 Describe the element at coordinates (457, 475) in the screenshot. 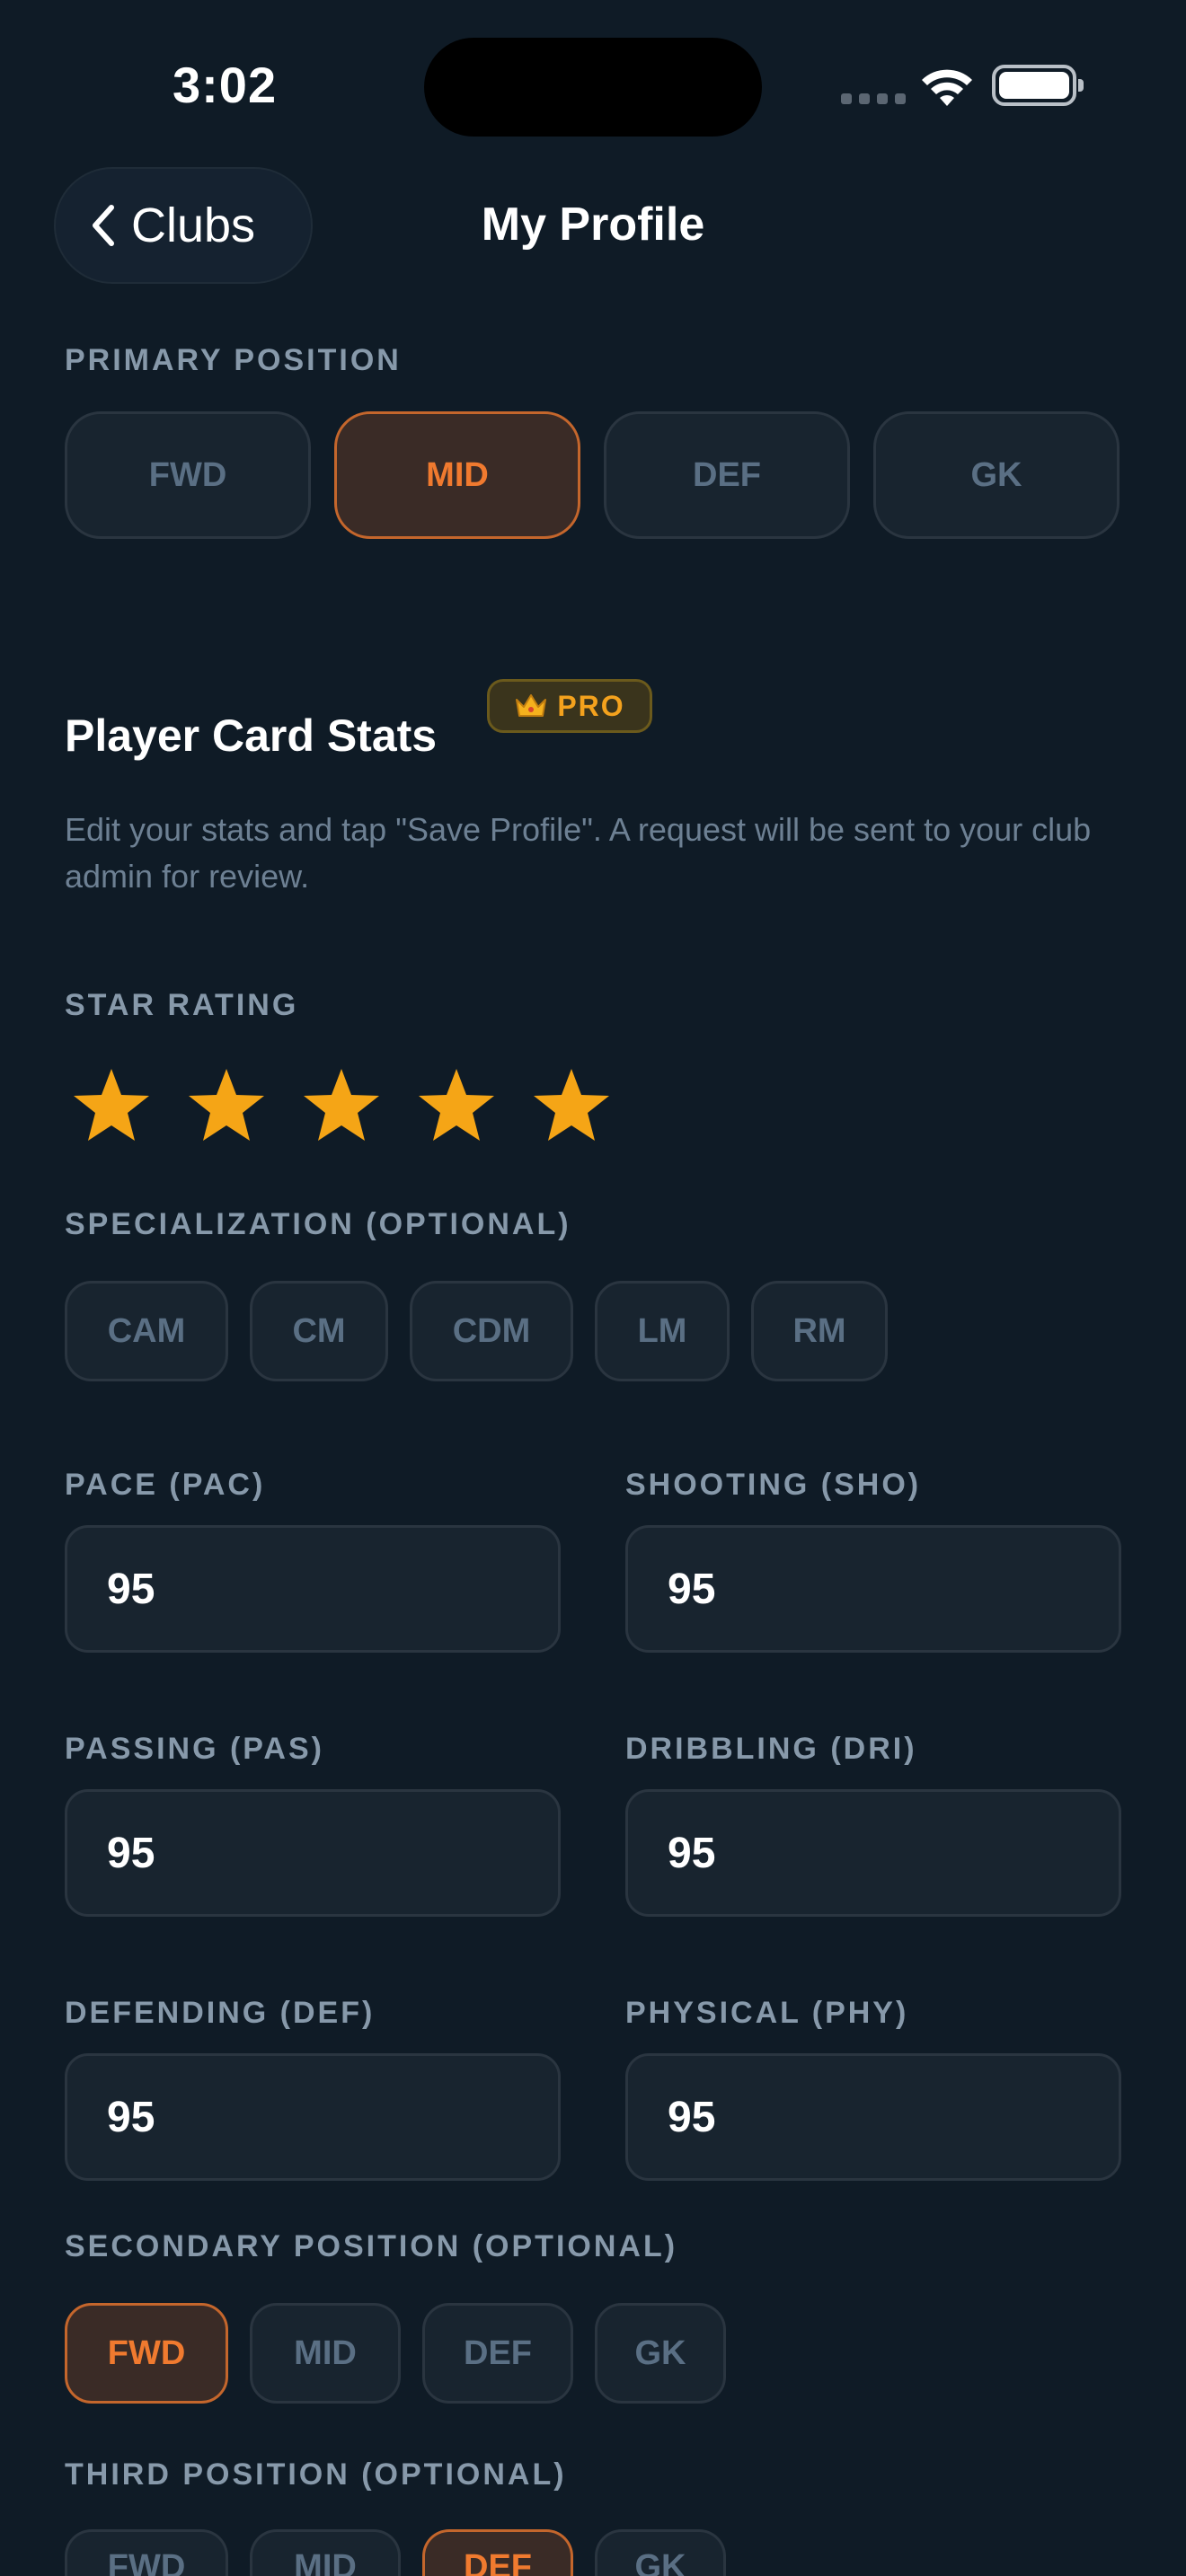

I see `primary-position-mid: MID` at that location.